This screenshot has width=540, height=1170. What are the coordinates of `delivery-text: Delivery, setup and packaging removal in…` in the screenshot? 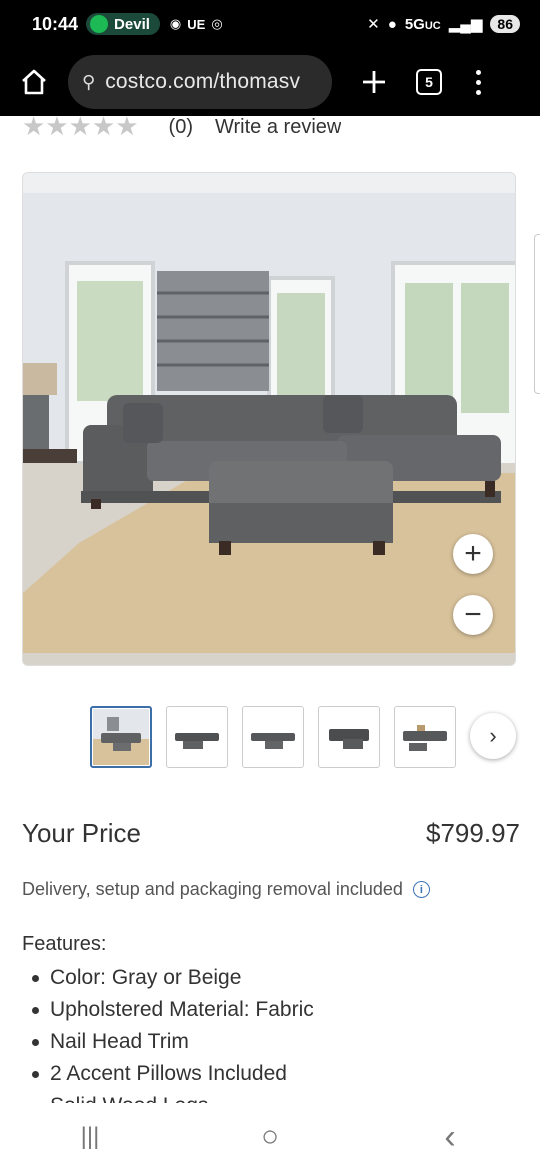 It's located at (212, 889).